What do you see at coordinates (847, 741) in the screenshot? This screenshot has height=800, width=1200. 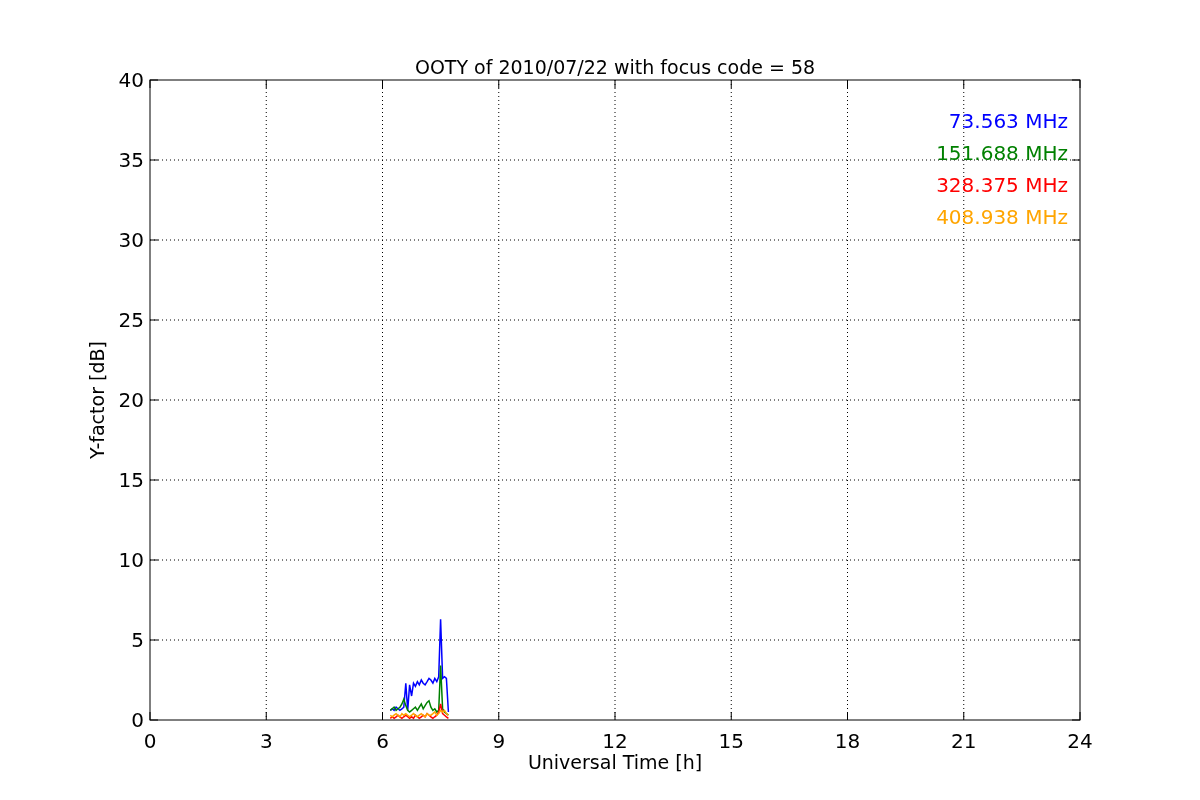 I see `tick-label: 18` at bounding box center [847, 741].